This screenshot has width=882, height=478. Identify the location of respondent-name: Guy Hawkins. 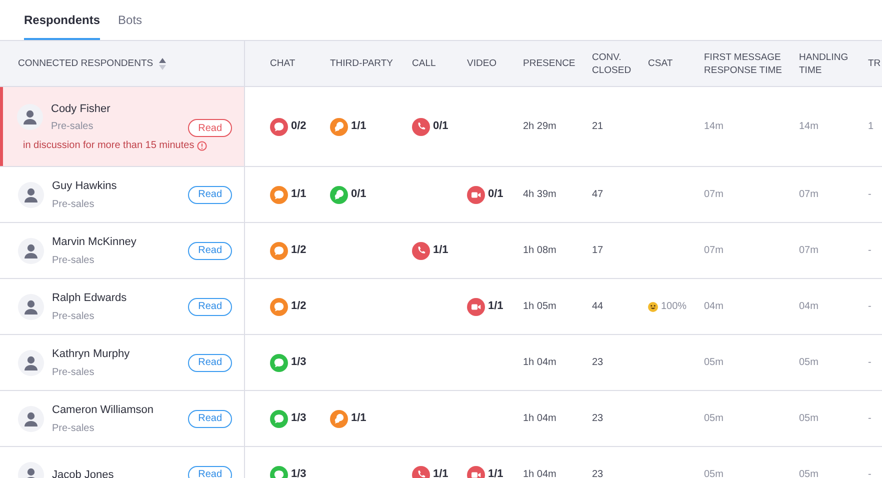
(85, 186).